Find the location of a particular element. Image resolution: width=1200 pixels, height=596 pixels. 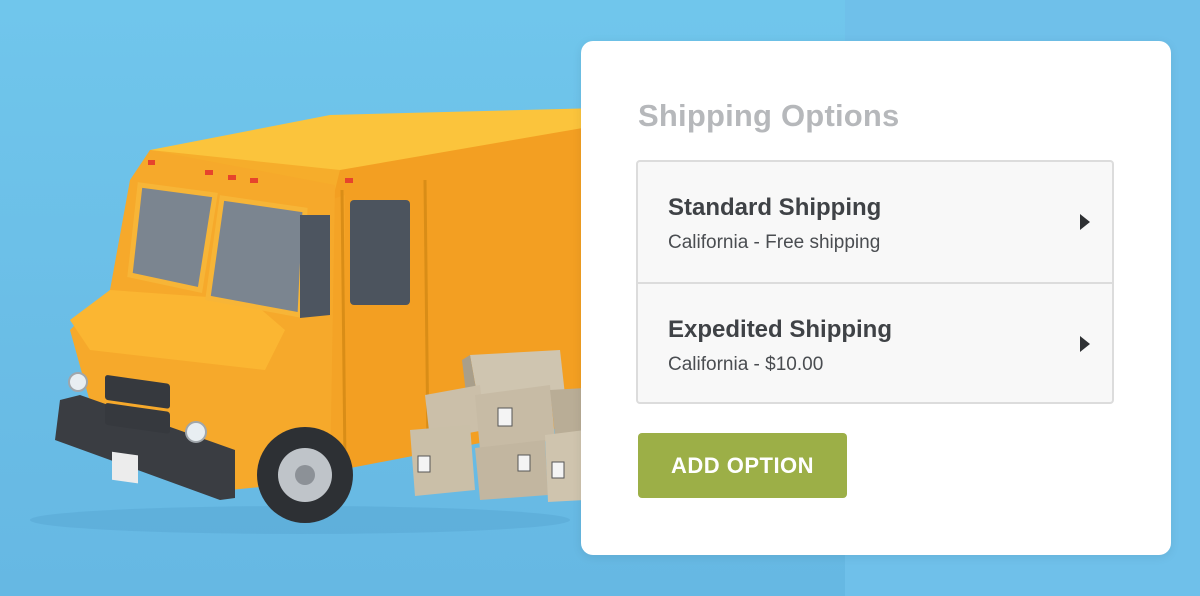

option-description: California - $10.00 is located at coordinates (746, 364).